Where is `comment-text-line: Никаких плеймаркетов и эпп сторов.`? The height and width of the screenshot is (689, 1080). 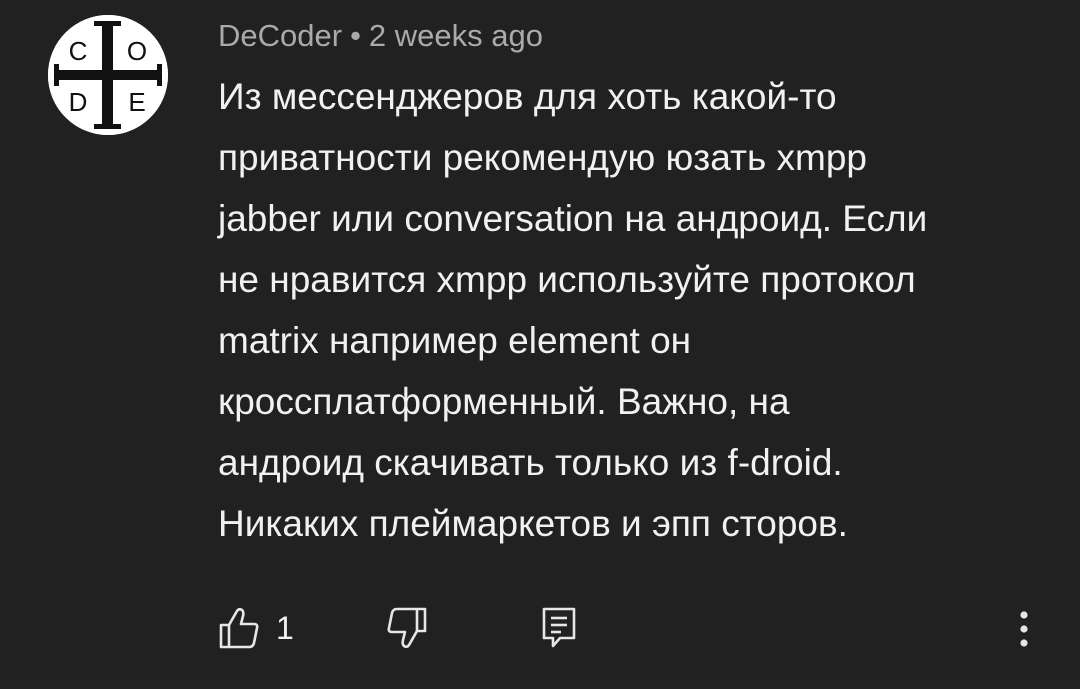
comment-text-line: Никаких плеймаркетов и эпп сторов. is located at coordinates (533, 523).